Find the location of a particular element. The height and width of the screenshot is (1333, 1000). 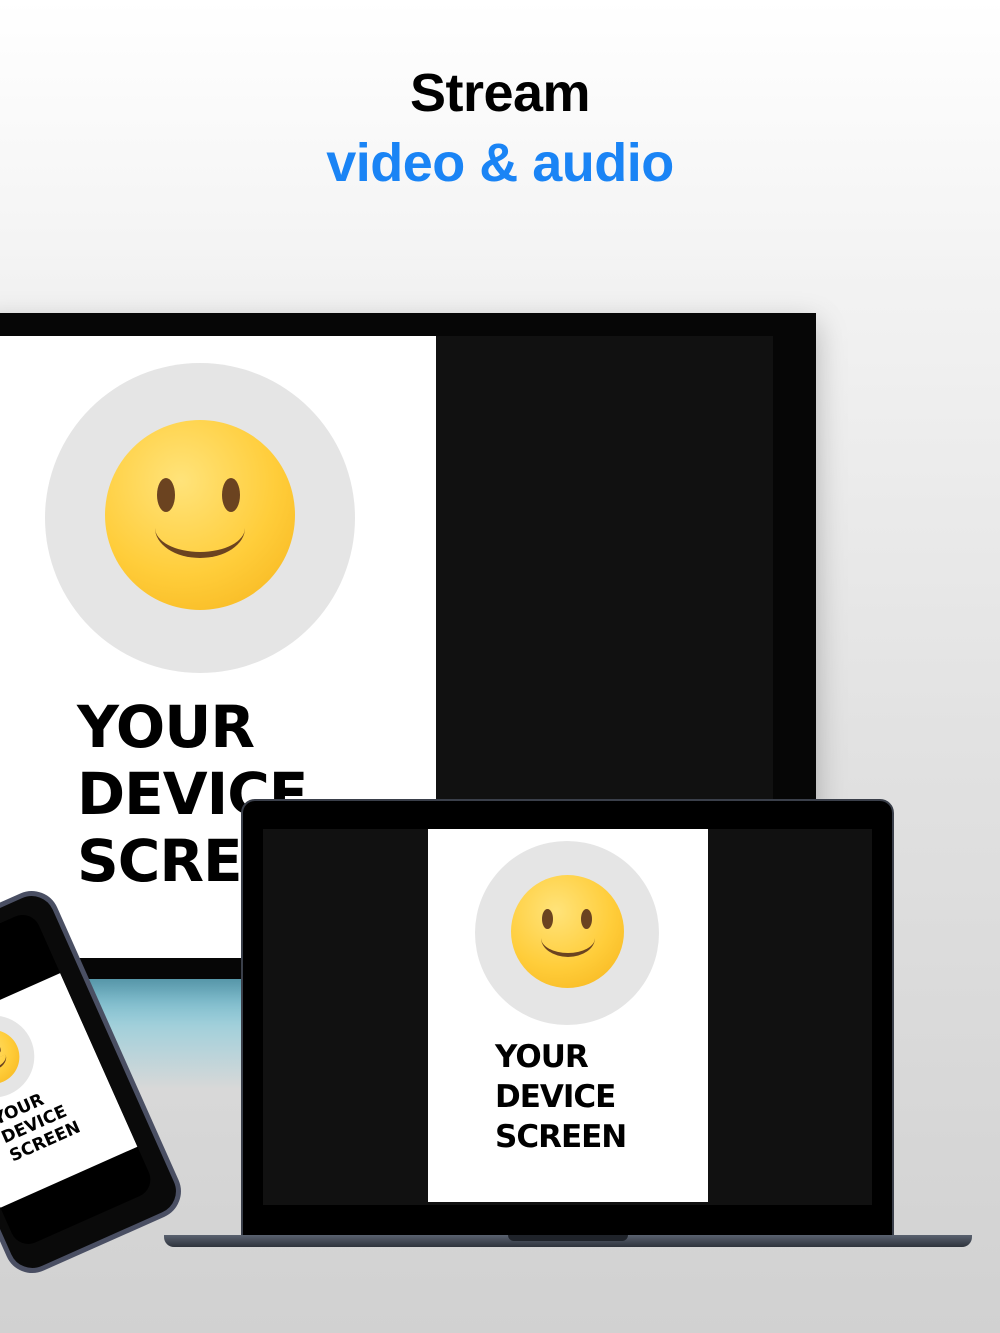

laptop-notch is located at coordinates (568, 1238).